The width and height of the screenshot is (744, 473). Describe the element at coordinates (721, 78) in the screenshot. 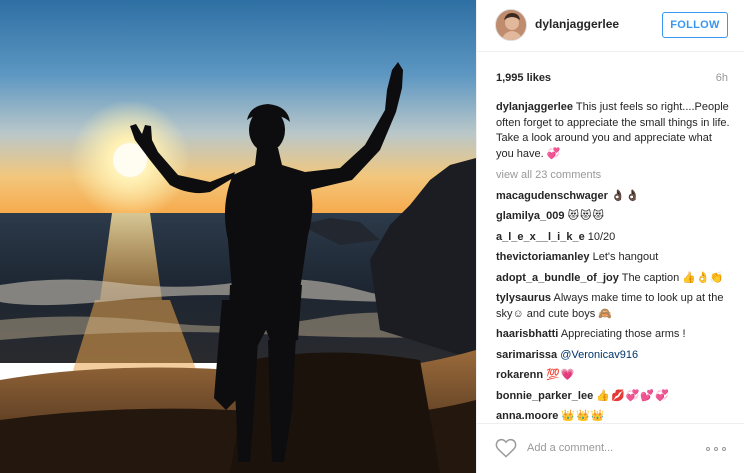

I see `post-age: 6h` at that location.